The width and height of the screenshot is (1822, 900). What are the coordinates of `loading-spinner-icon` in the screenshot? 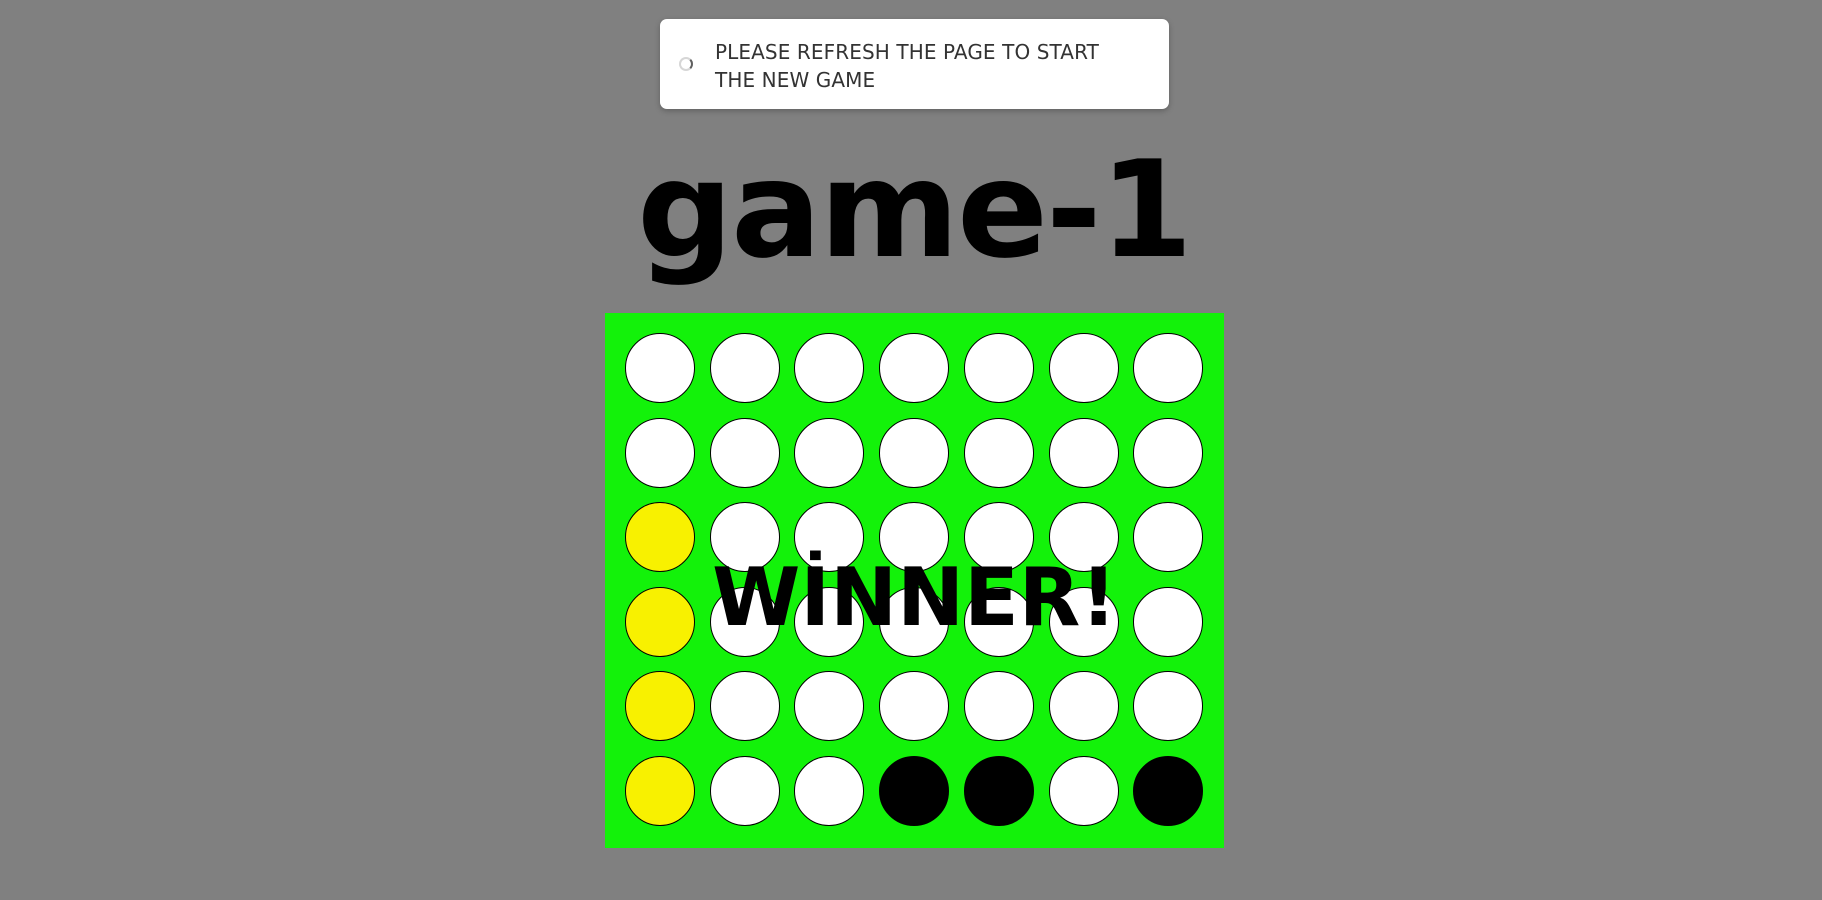 It's located at (686, 64).